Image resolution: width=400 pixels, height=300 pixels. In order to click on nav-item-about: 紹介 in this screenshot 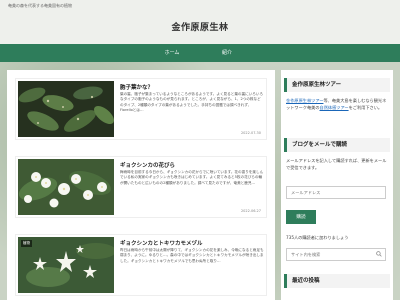, I will do `click(227, 53)`.